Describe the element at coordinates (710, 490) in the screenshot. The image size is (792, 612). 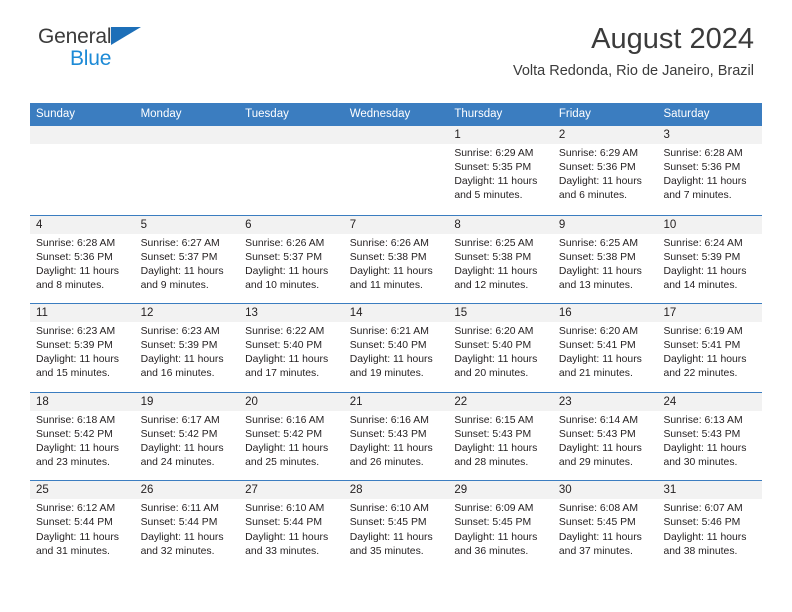
I see `day-number: 31` at that location.